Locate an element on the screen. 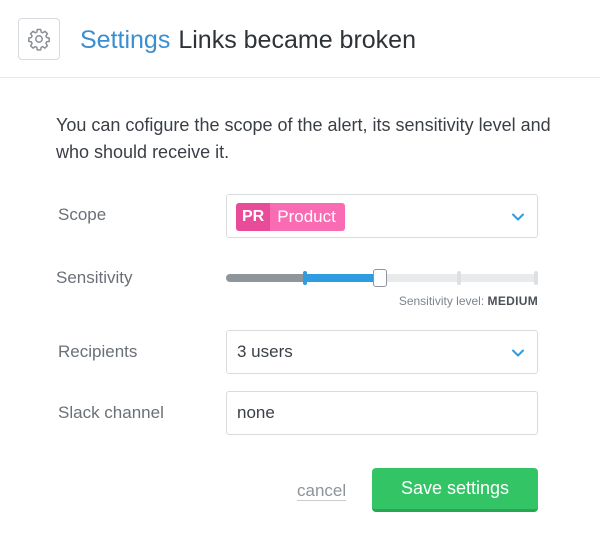 This screenshot has height=550, width=600. scope-tag-abbr: PR is located at coordinates (253, 217).